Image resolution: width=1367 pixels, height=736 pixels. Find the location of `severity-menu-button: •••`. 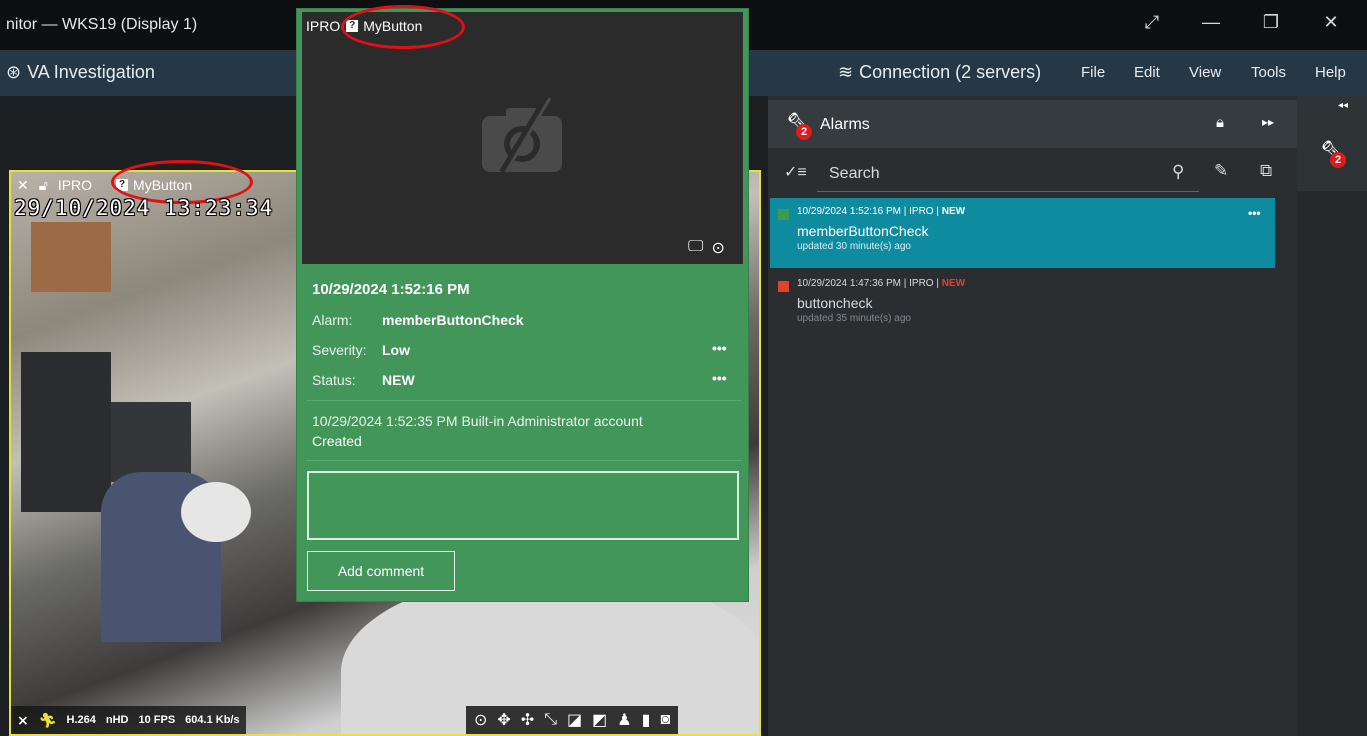

severity-menu-button: ••• is located at coordinates (719, 348).